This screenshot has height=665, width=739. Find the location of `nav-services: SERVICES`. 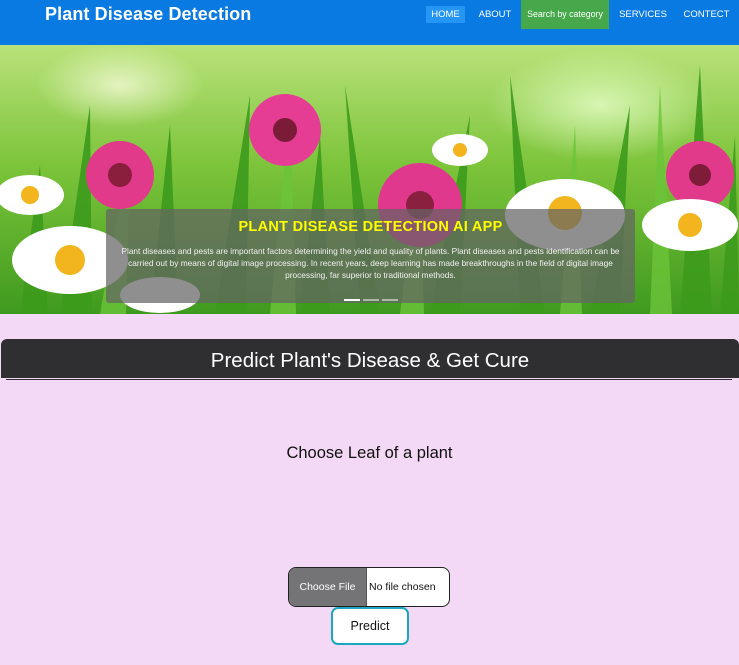

nav-services: SERVICES is located at coordinates (643, 14).